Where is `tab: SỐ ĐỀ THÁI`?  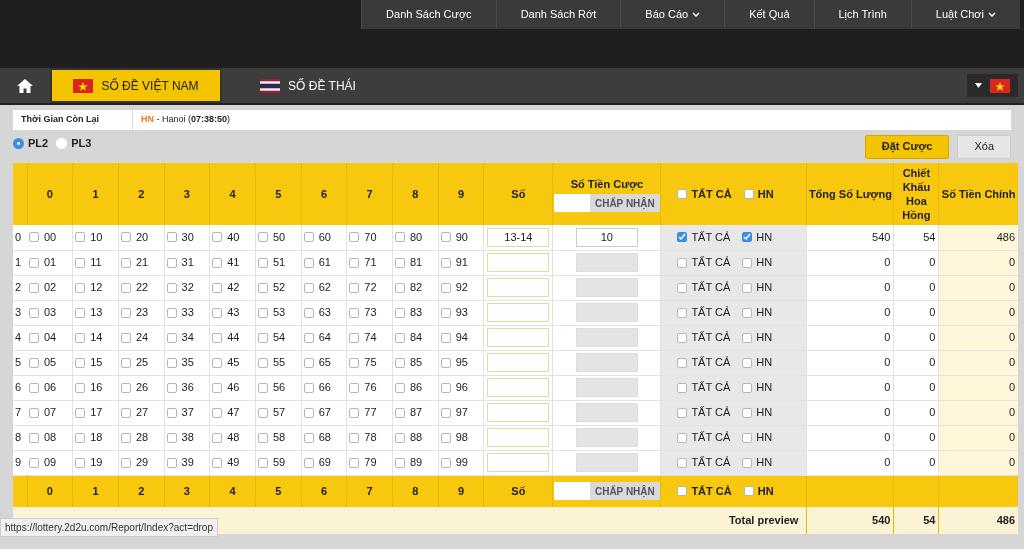
tab: SỐ ĐỀ THÁI is located at coordinates (308, 85).